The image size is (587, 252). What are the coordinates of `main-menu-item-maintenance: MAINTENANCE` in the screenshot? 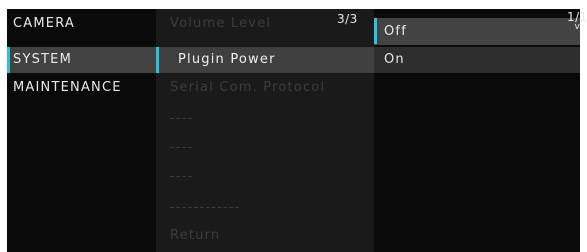 It's located at (81, 88).